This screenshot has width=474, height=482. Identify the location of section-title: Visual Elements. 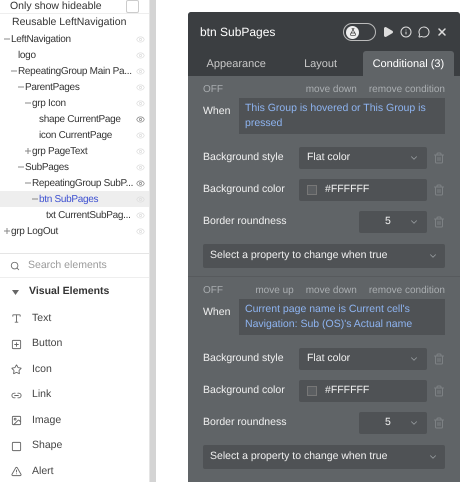
(69, 292).